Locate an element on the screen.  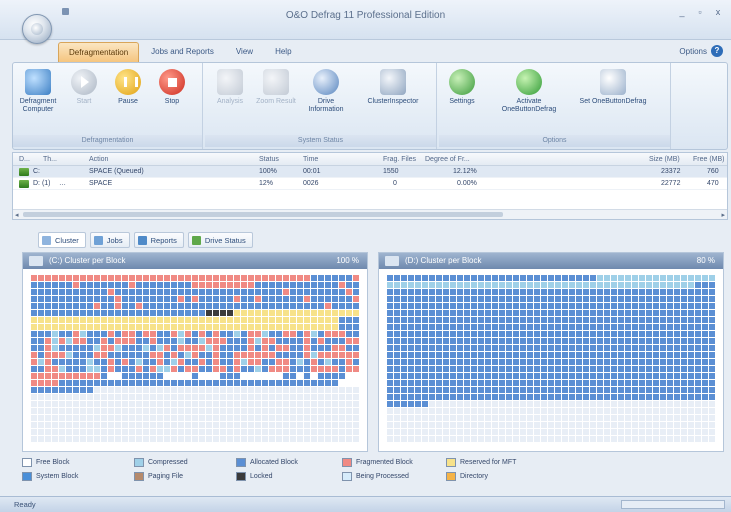
defragment-computer-button: Defragment Computer is located at coordinates (38, 91).